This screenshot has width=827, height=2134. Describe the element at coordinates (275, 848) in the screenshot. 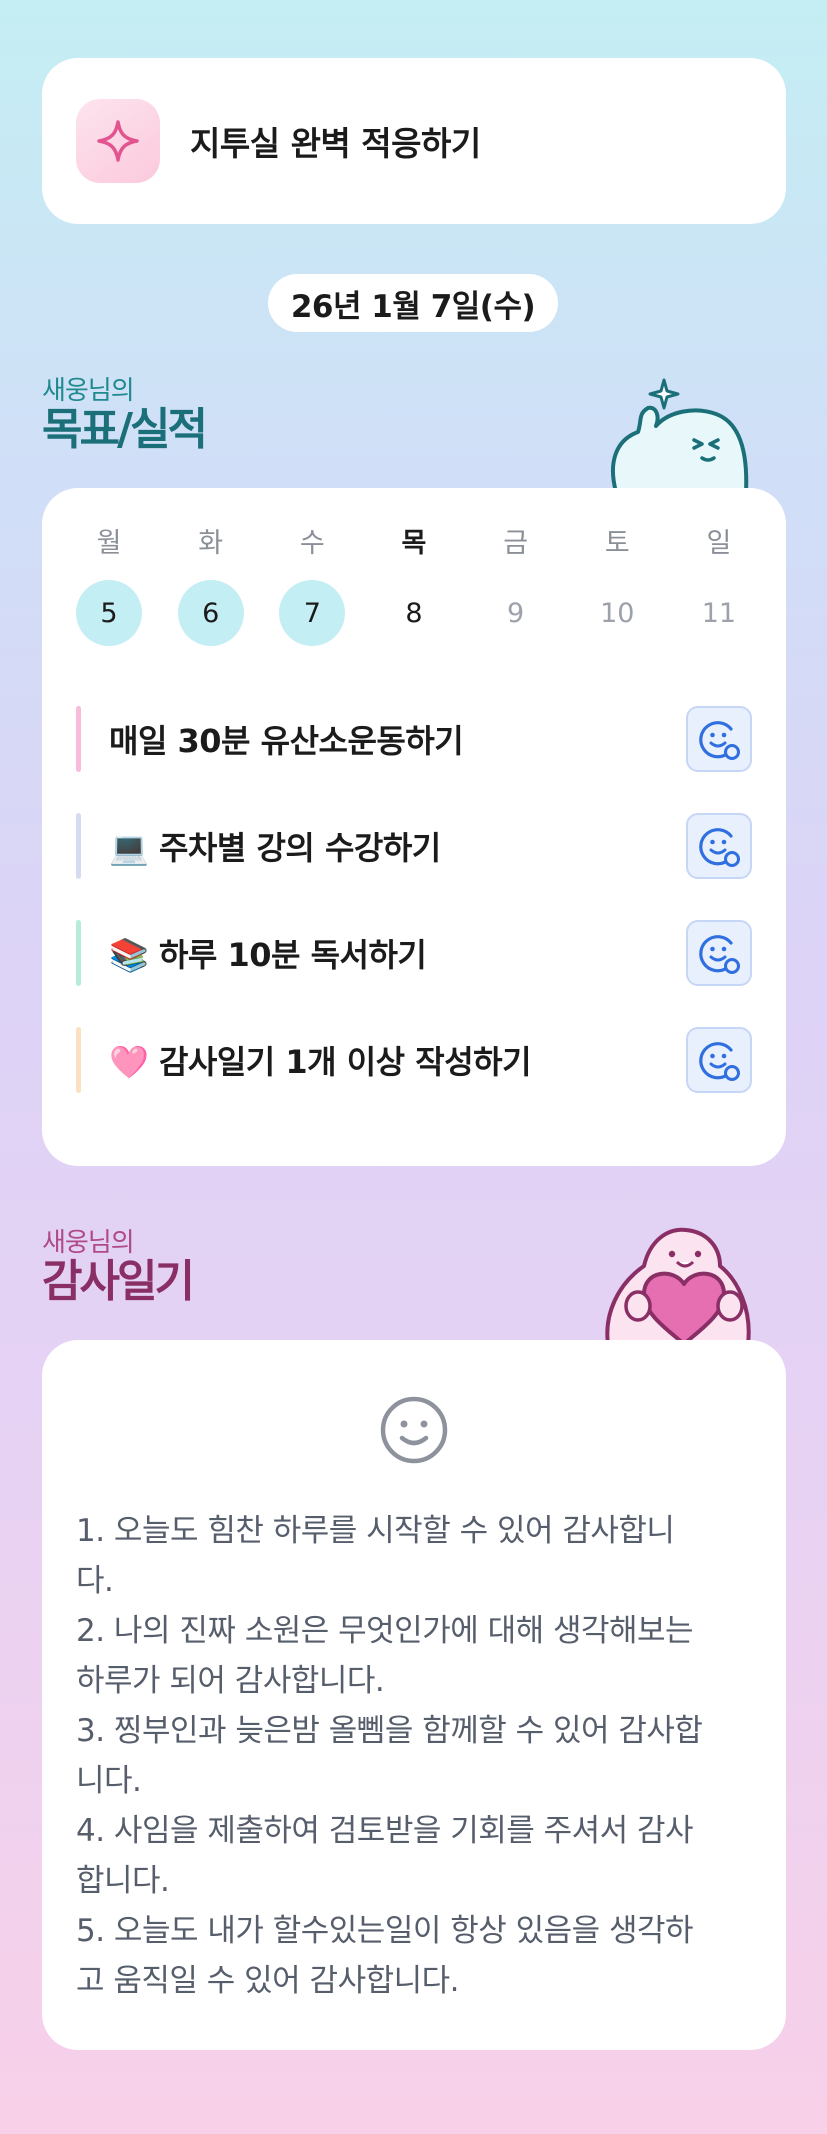

I see `goal-text: 💻 주차별 강의 수강하기` at that location.